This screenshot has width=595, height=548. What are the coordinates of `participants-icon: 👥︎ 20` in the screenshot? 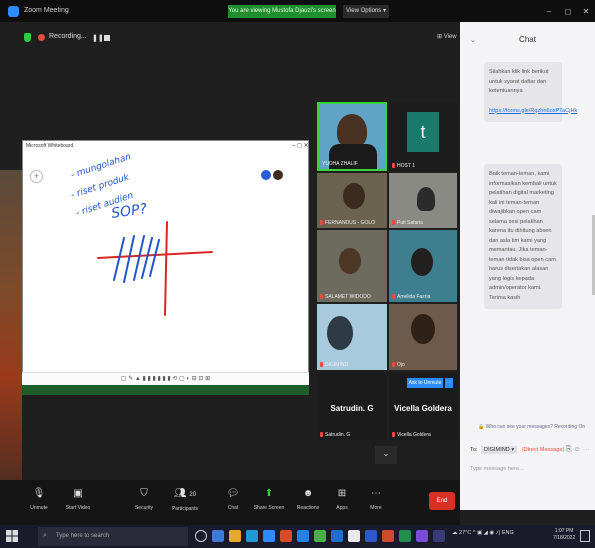 It's located at (185, 493).